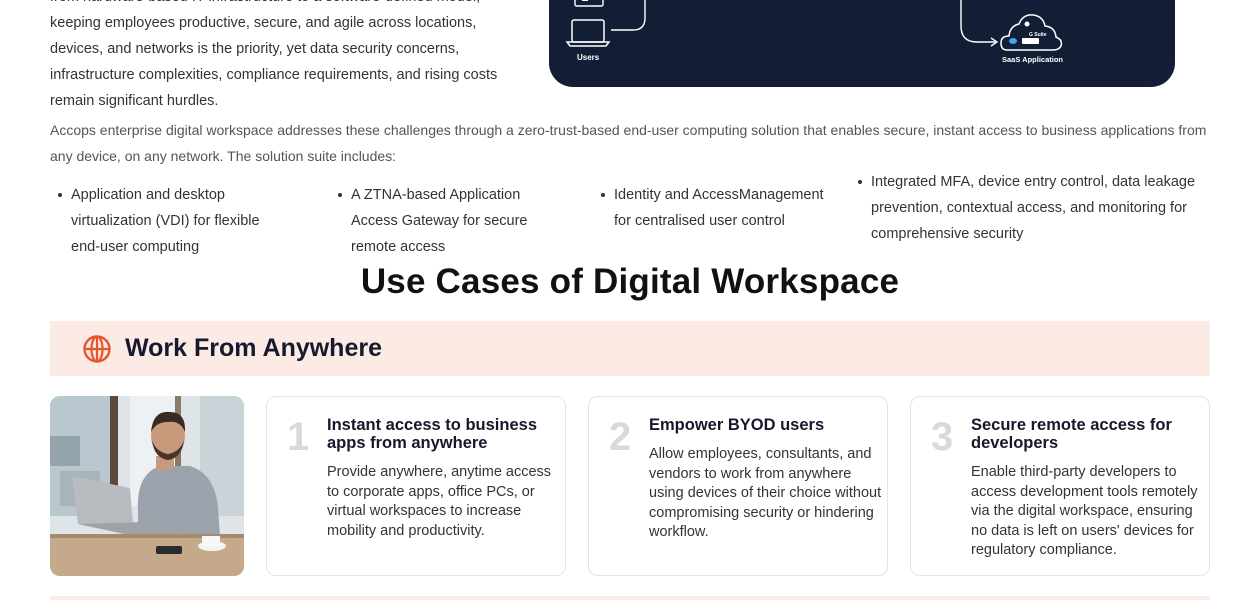 Image resolution: width=1260 pixels, height=600 pixels. What do you see at coordinates (1032, 59) in the screenshot?
I see `saas-label: SaaS Application` at bounding box center [1032, 59].